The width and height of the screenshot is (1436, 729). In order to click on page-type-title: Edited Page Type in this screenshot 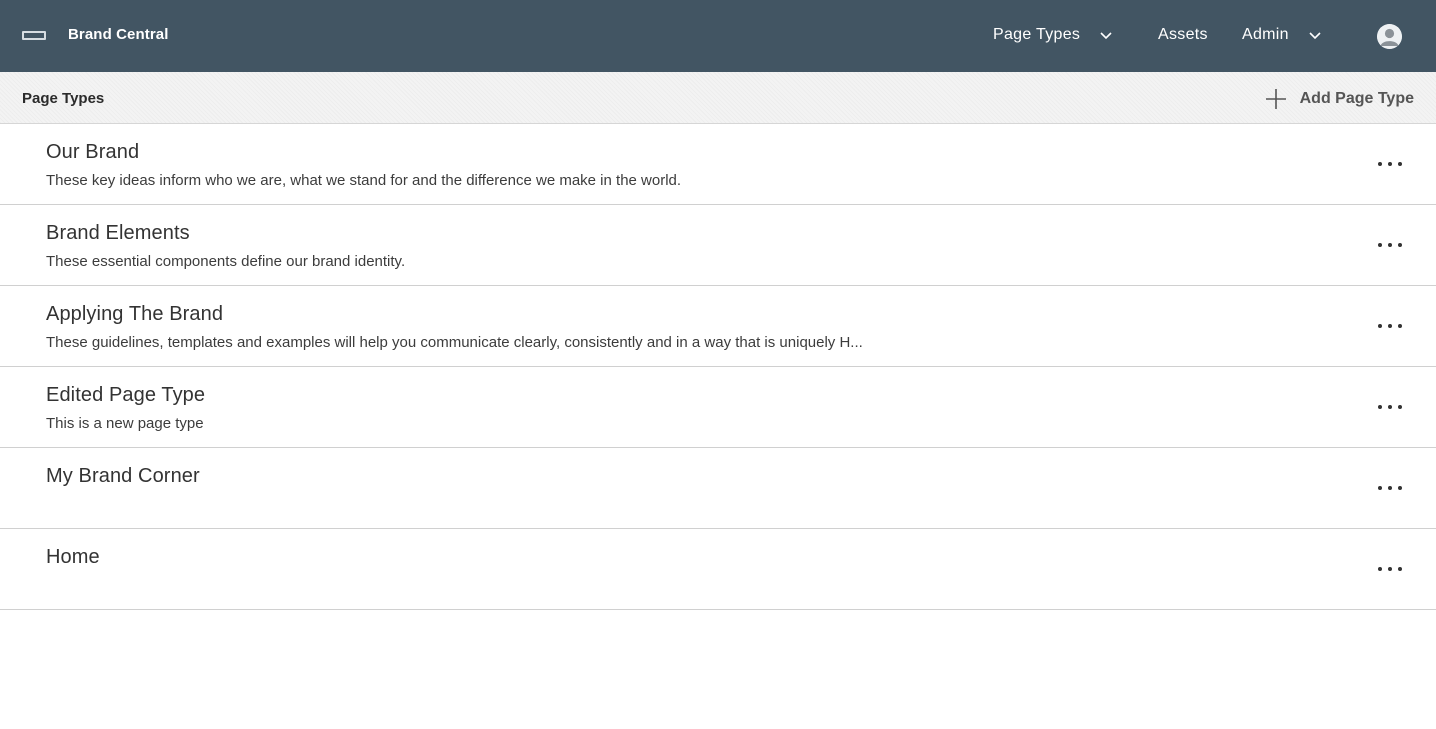, I will do `click(125, 395)`.